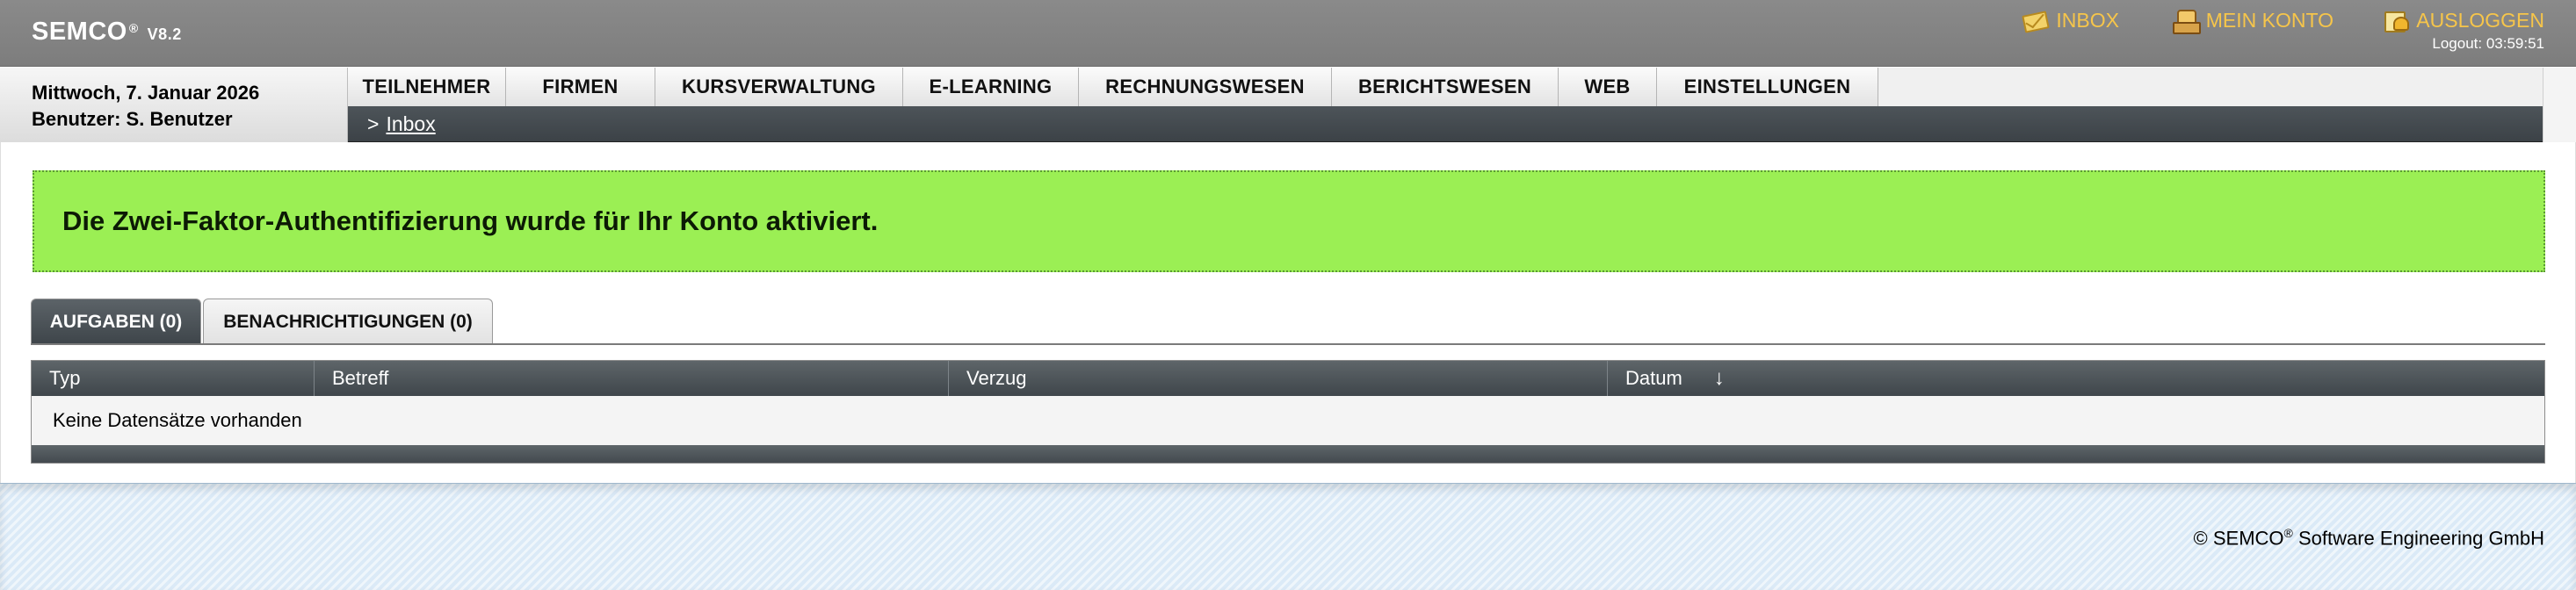  What do you see at coordinates (65, 378) in the screenshot?
I see `column-label: Typ` at bounding box center [65, 378].